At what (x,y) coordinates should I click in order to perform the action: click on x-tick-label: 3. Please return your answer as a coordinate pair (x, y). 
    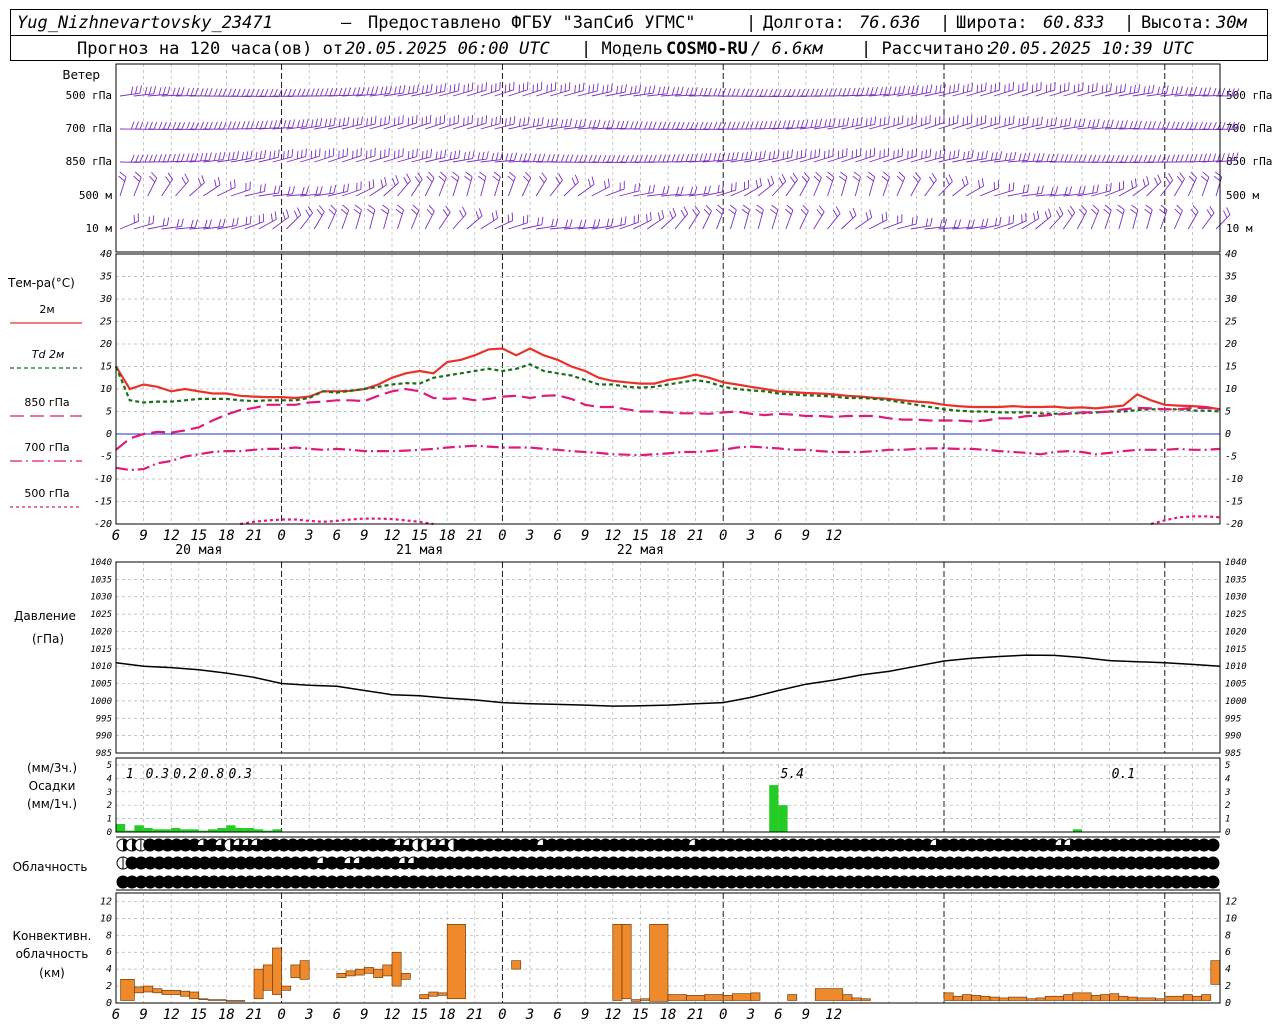
    Looking at the image, I should click on (750, 1015).